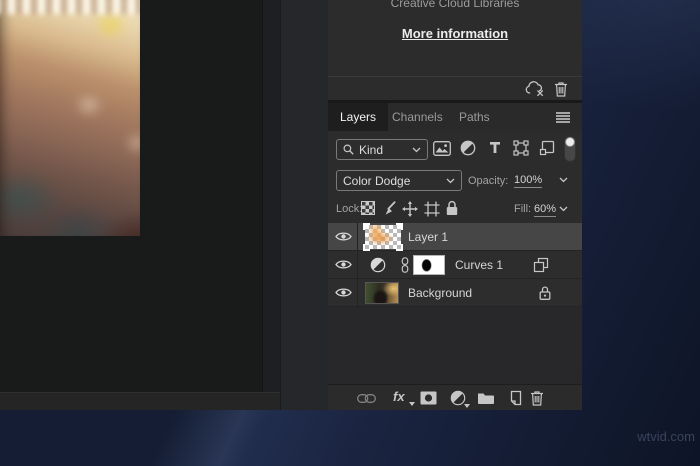 The width and height of the screenshot is (700, 466). Describe the element at coordinates (455, 397) in the screenshot. I see `layers-bottom-toolbar: fx` at that location.